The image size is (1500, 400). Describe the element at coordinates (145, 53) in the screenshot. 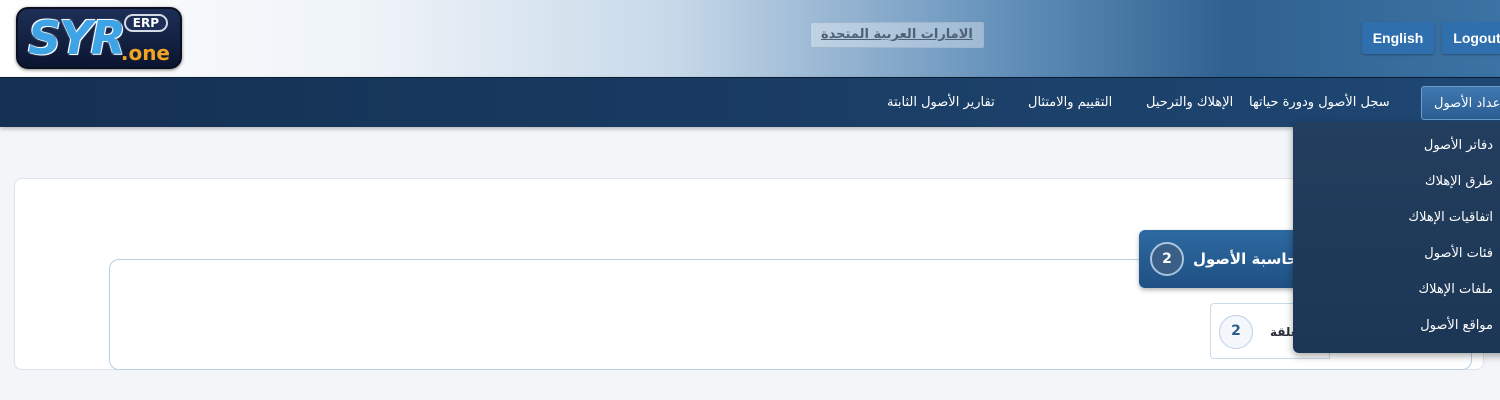

I see `logo-suffix: .one` at that location.